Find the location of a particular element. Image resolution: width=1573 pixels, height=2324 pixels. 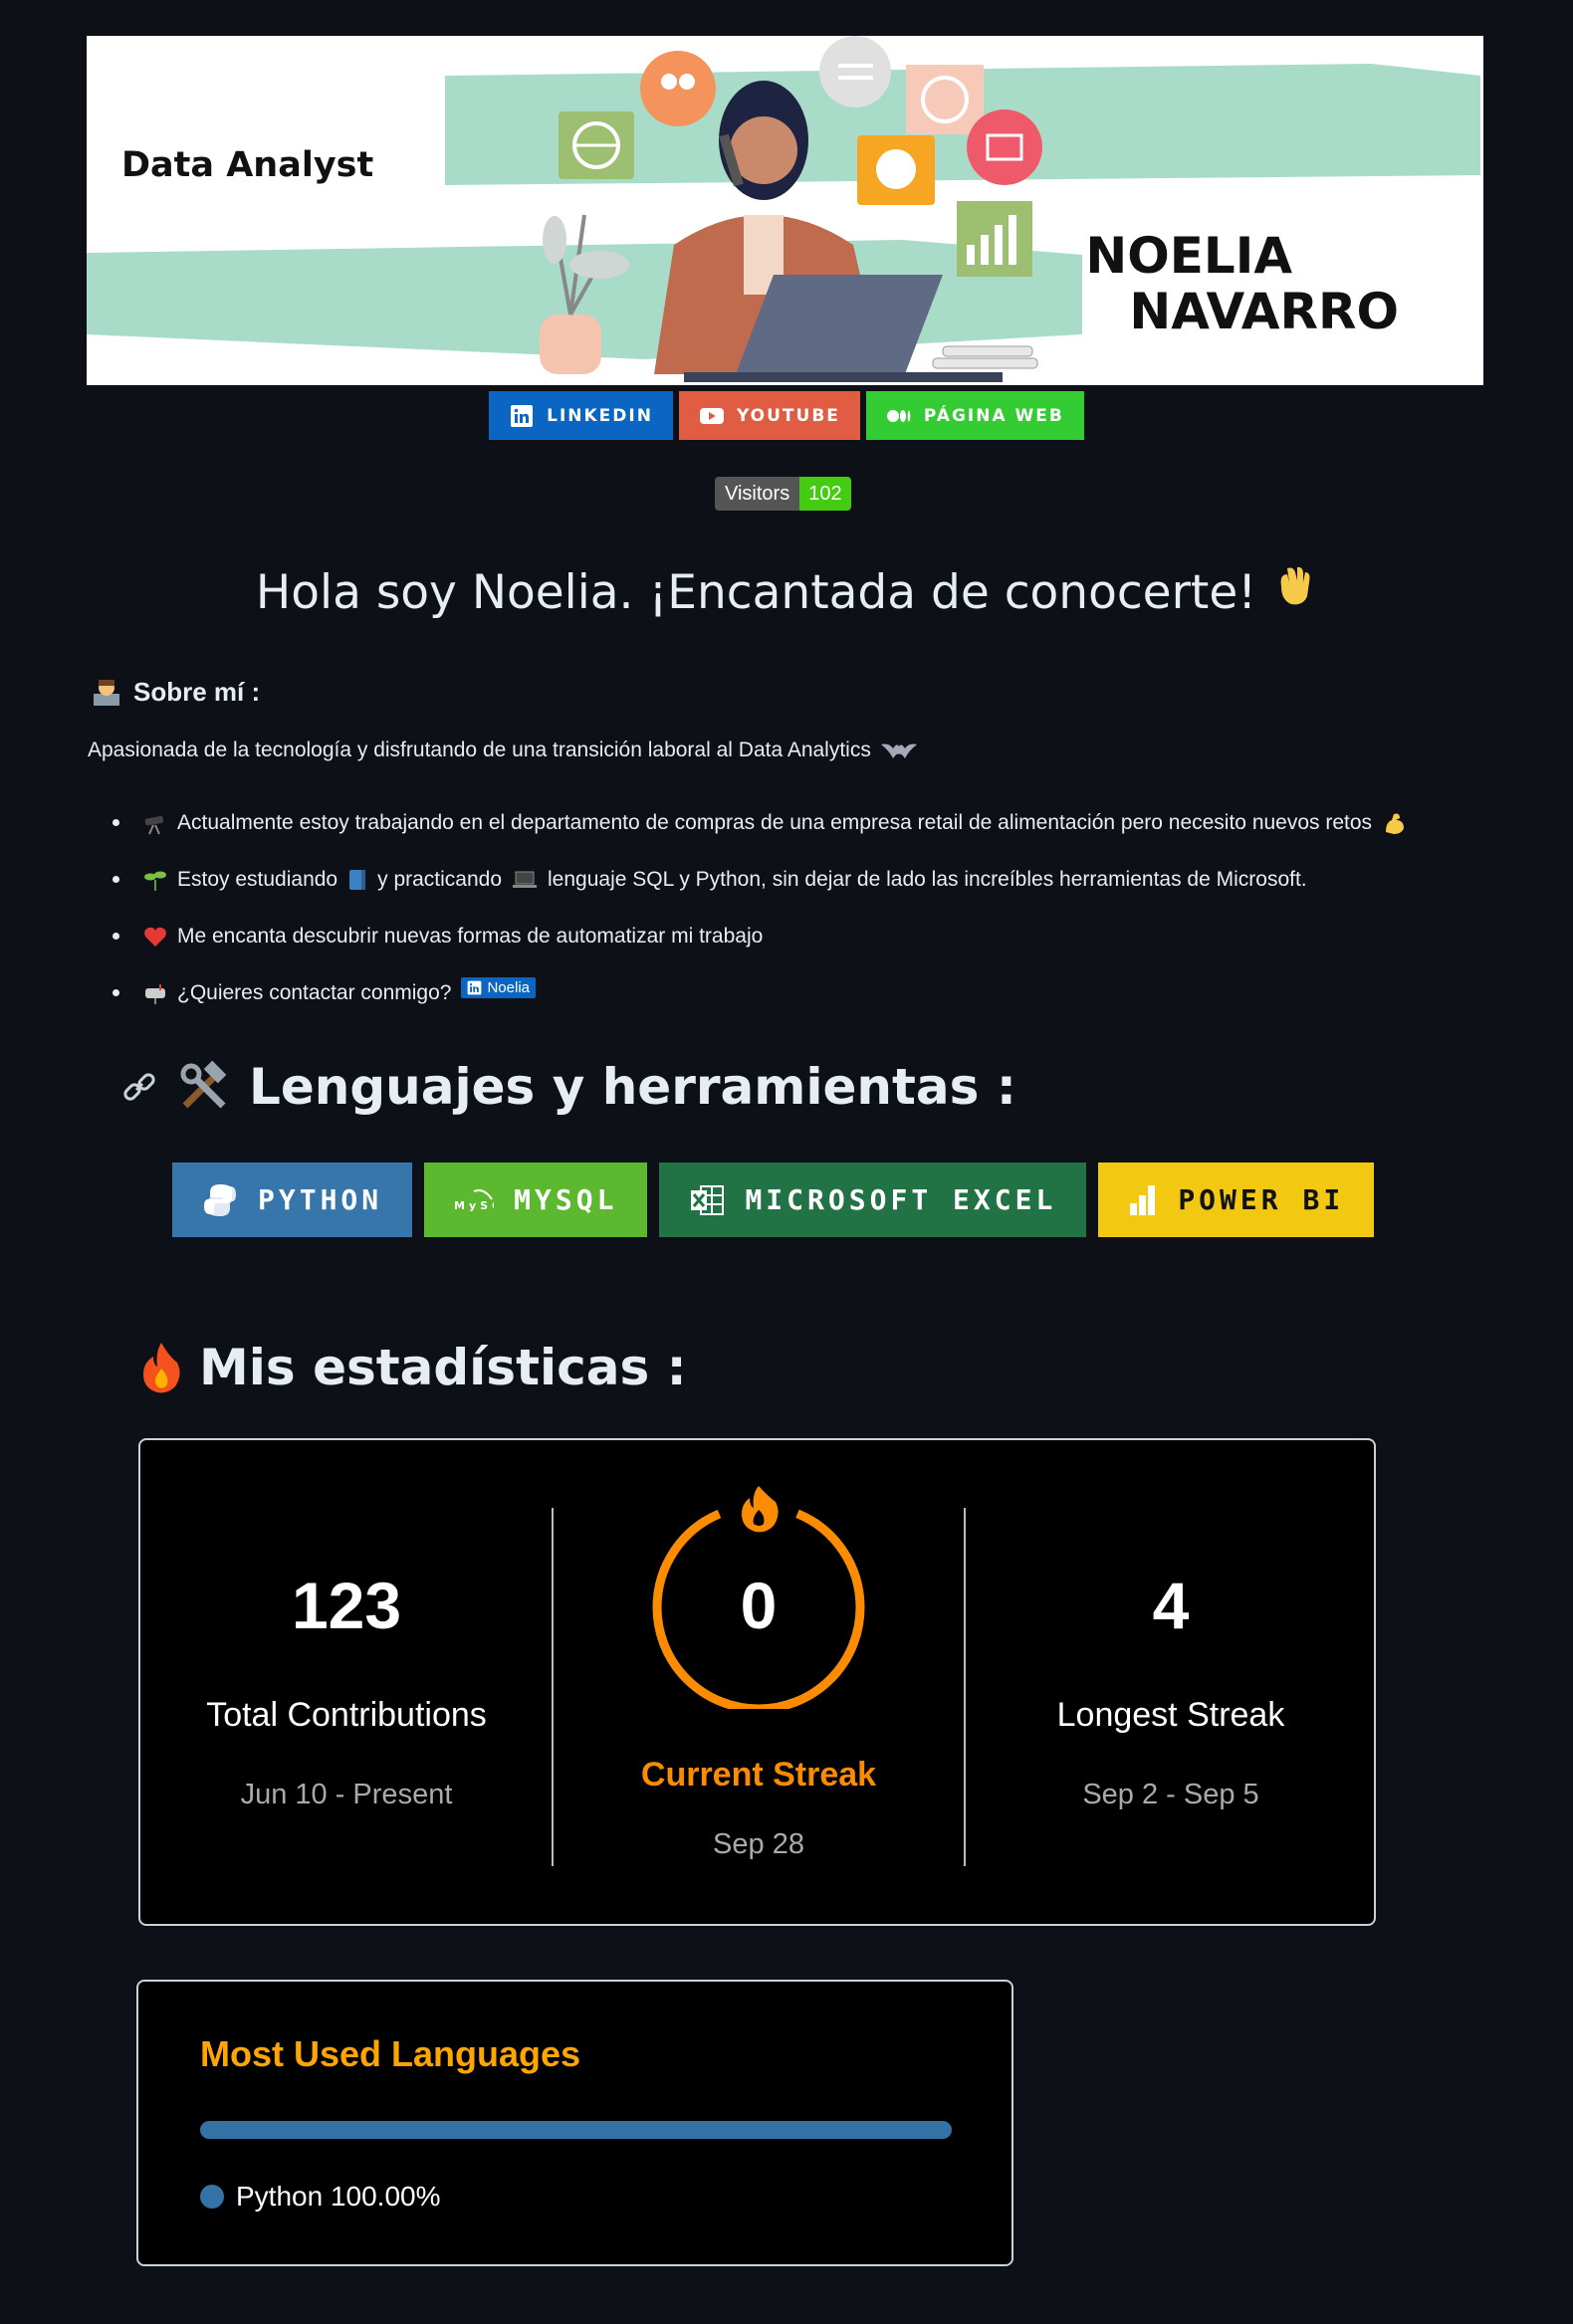

social-badges: LINKEDIN YOUTUBE PÁGINA WEB is located at coordinates (786, 415).